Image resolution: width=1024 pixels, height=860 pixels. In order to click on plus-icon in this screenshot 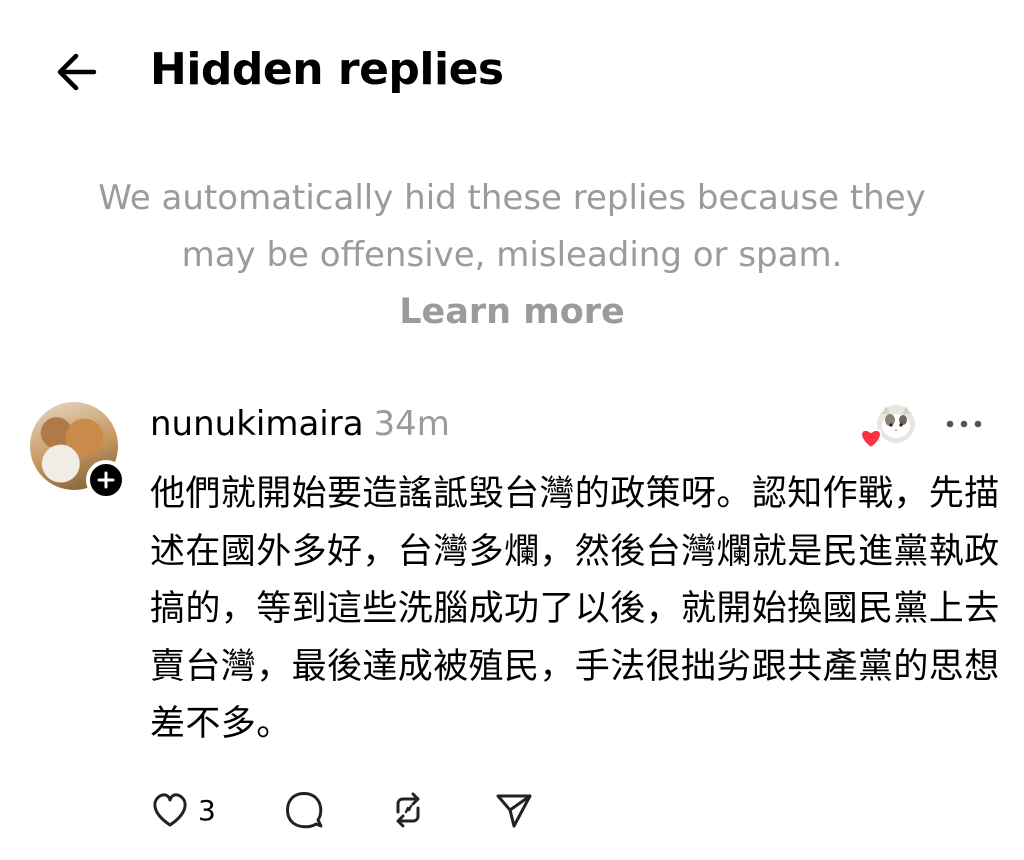, I will do `click(106, 480)`.